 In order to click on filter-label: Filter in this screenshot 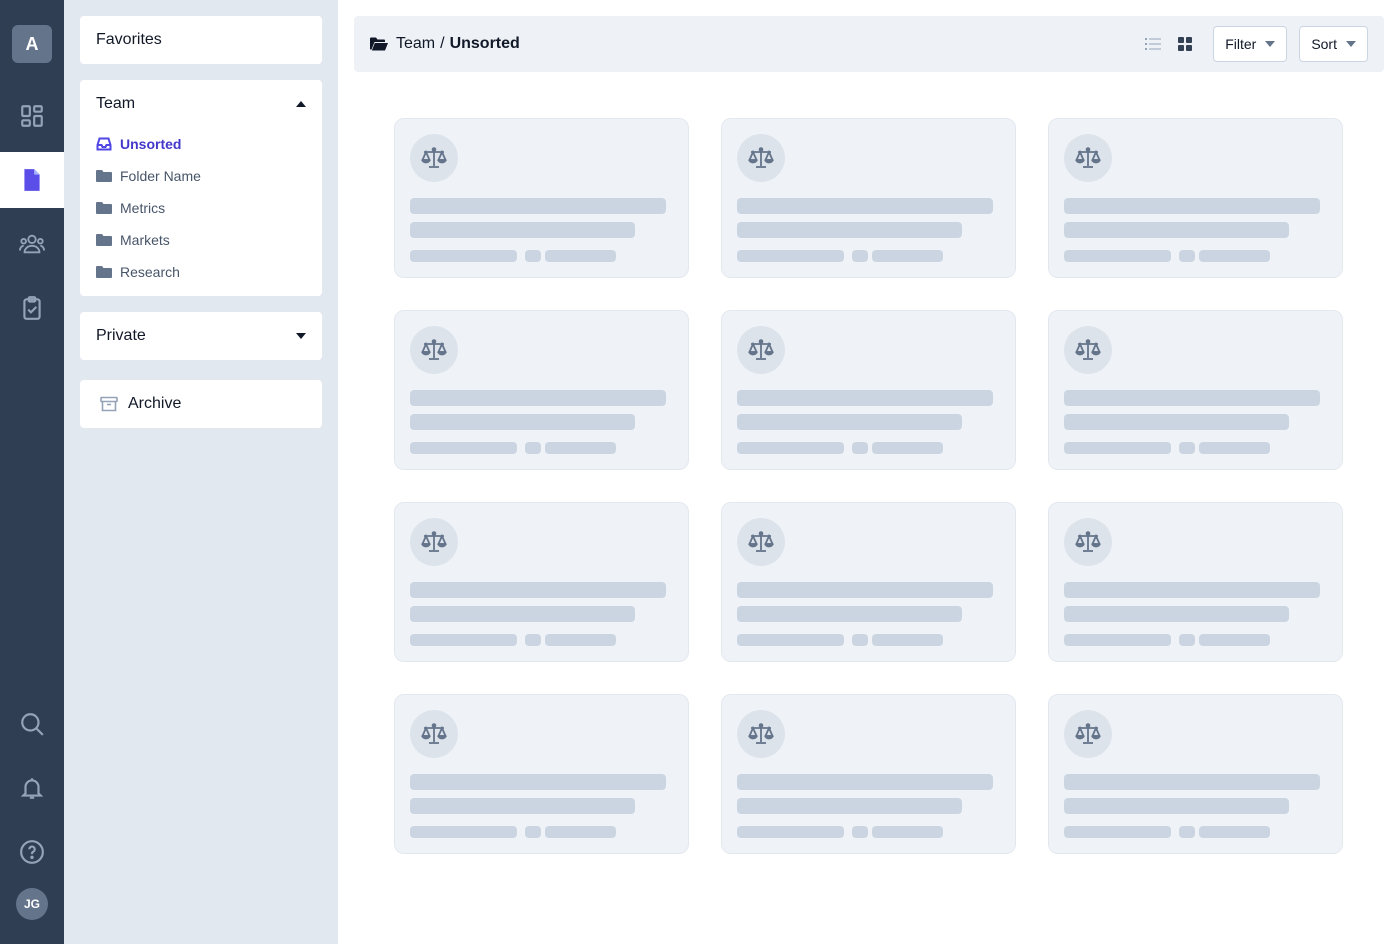, I will do `click(1241, 44)`.